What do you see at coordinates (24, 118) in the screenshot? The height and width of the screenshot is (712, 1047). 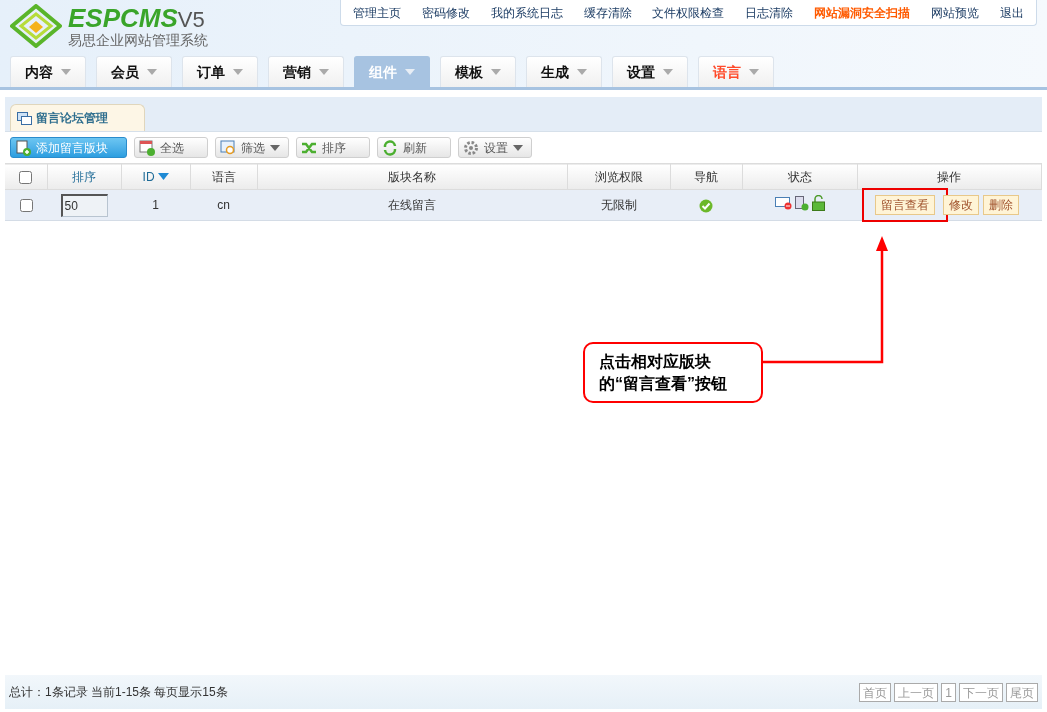 I see `window-icon` at bounding box center [24, 118].